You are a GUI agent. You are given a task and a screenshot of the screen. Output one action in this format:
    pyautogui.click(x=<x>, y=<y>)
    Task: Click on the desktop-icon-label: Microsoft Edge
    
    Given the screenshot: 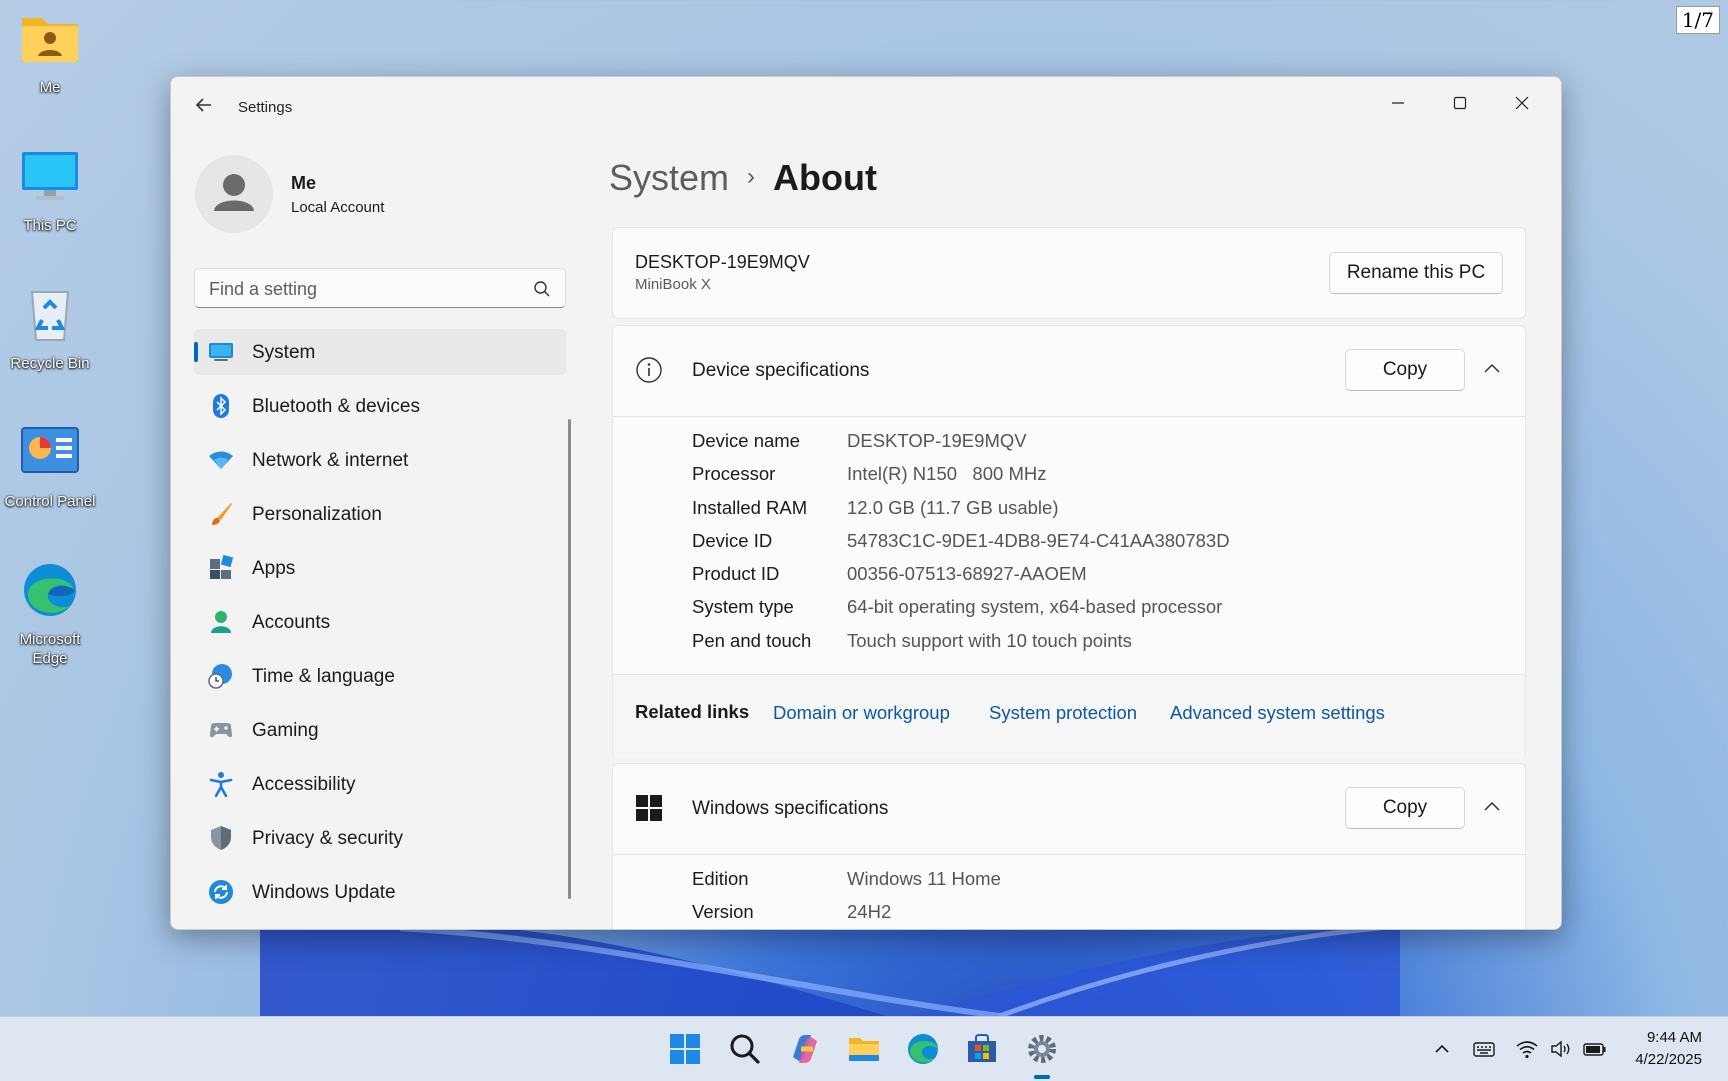 What is the action you would take?
    pyautogui.click(x=50, y=649)
    